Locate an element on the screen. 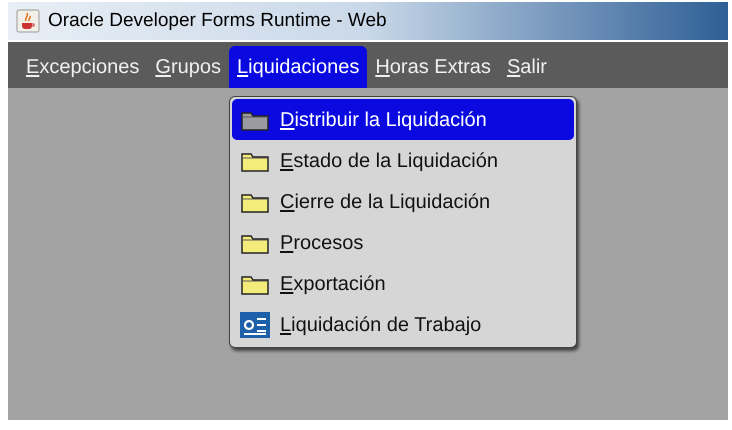 The height and width of the screenshot is (430, 732). java-cup-icon is located at coordinates (28, 21).